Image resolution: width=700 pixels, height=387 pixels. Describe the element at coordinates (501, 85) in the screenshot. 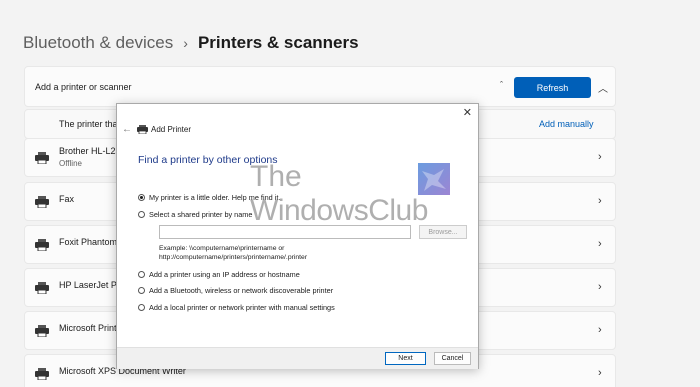

I see `loading-indicator-icon: ˆ` at that location.